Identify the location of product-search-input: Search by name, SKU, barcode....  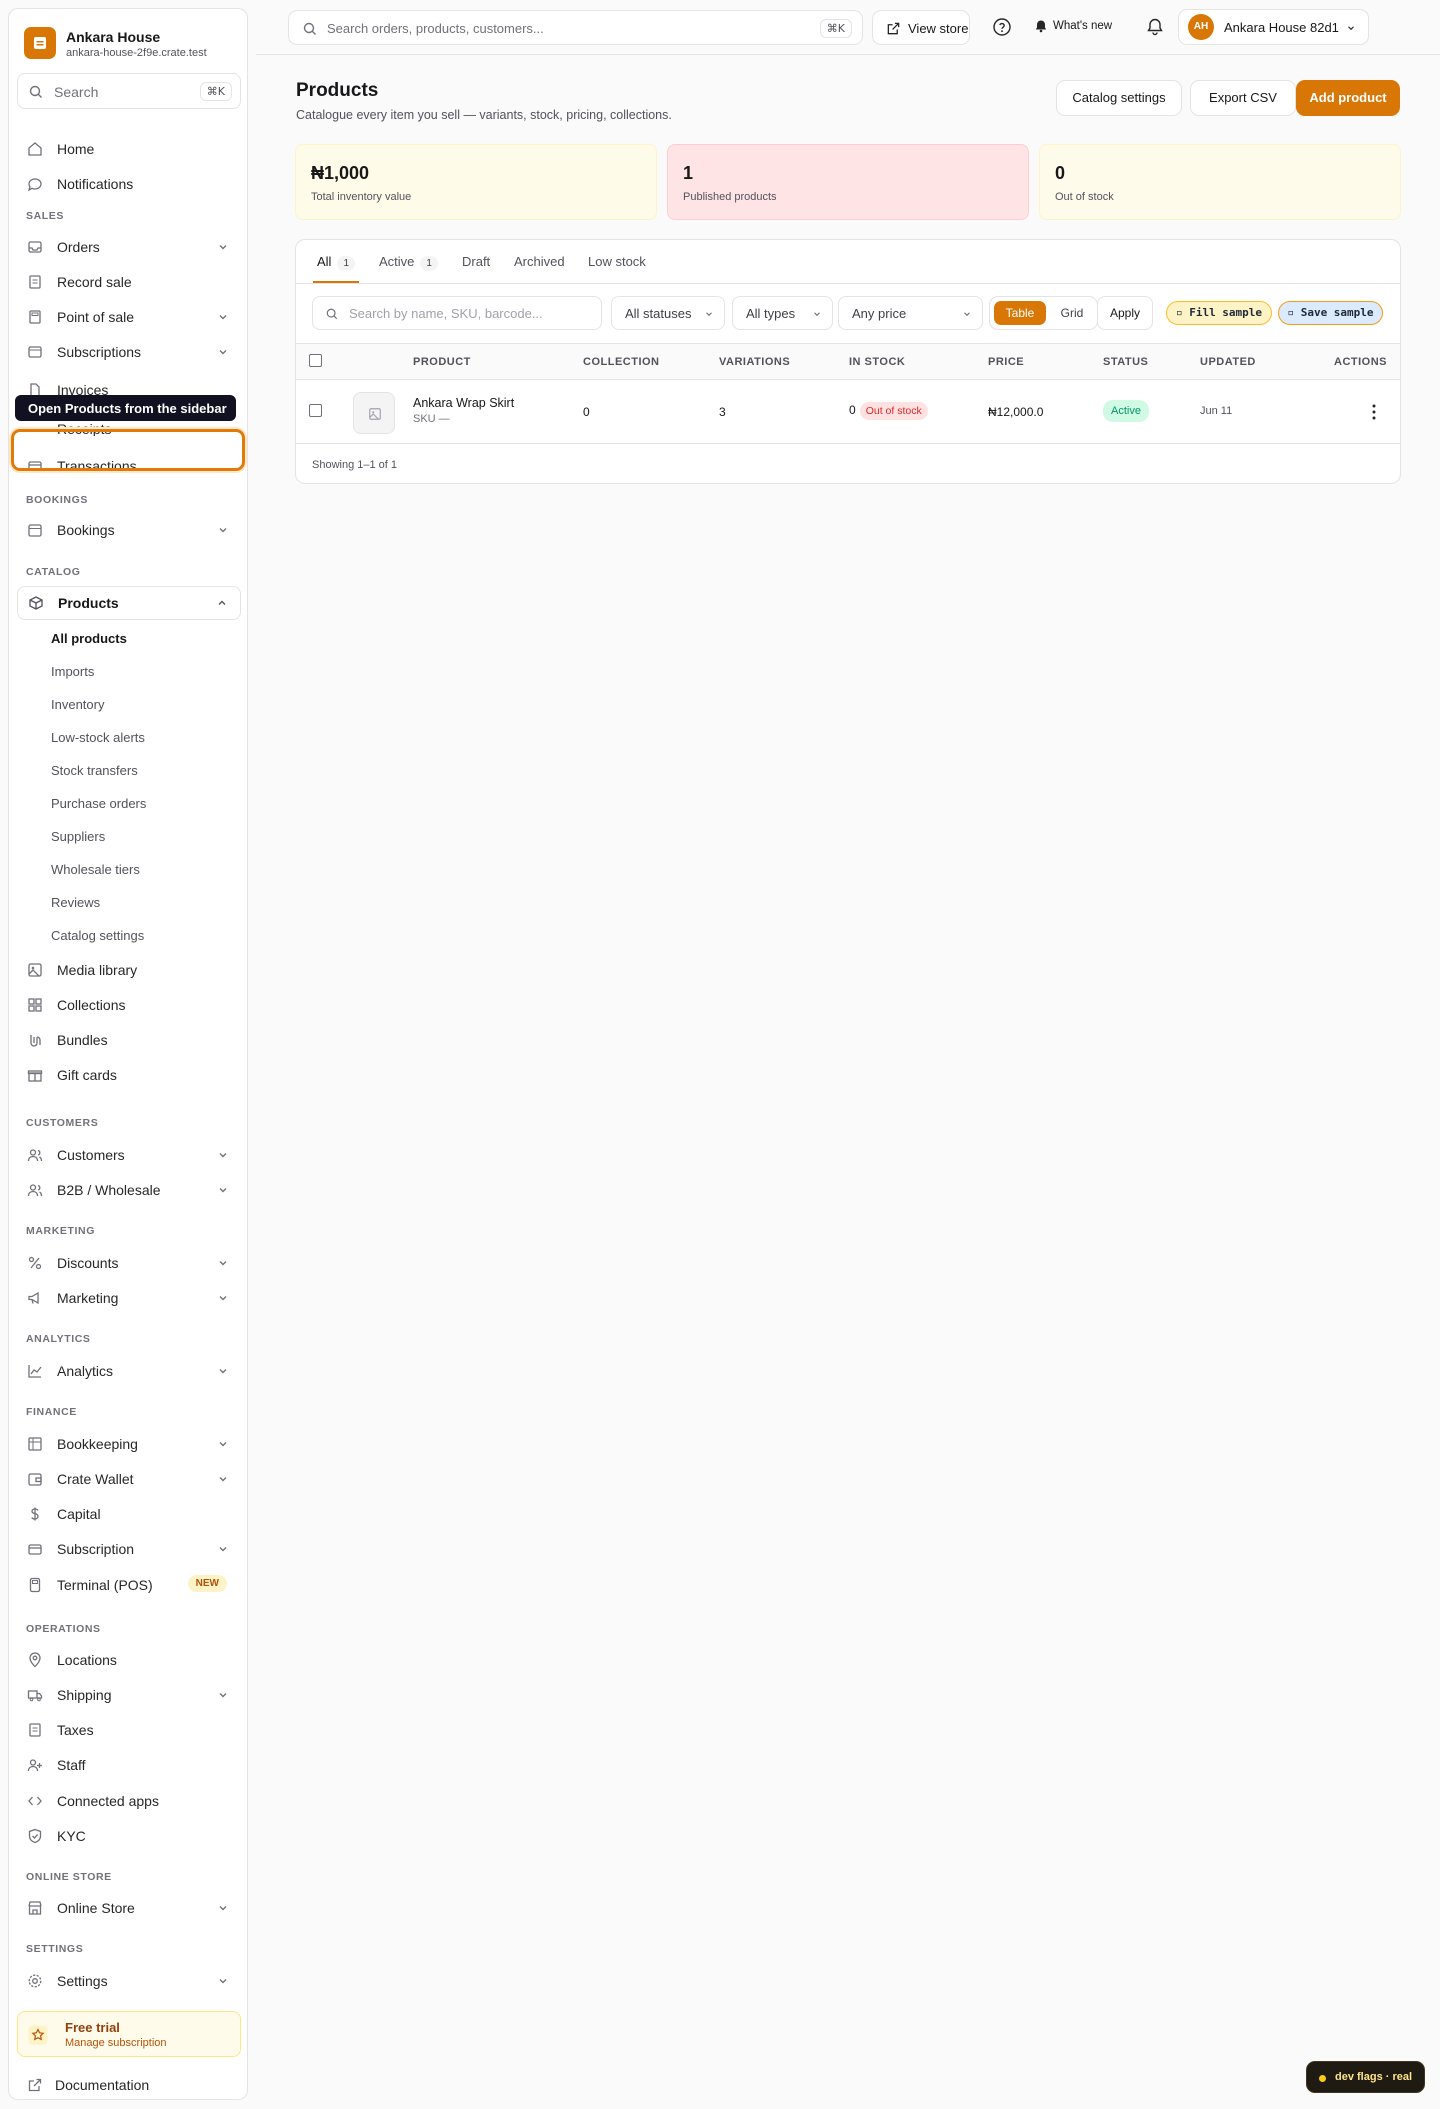
(457, 313).